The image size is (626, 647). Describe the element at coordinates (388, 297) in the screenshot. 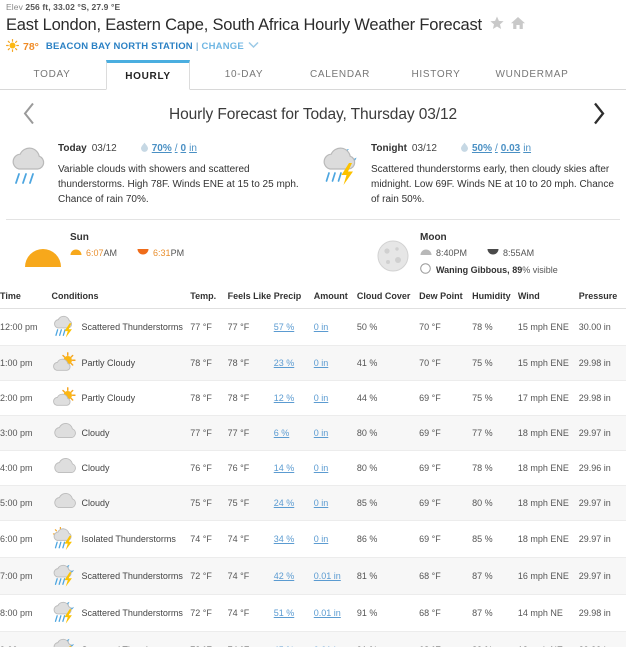

I see `col-header-cloud-cover: Cloud Cover` at that location.